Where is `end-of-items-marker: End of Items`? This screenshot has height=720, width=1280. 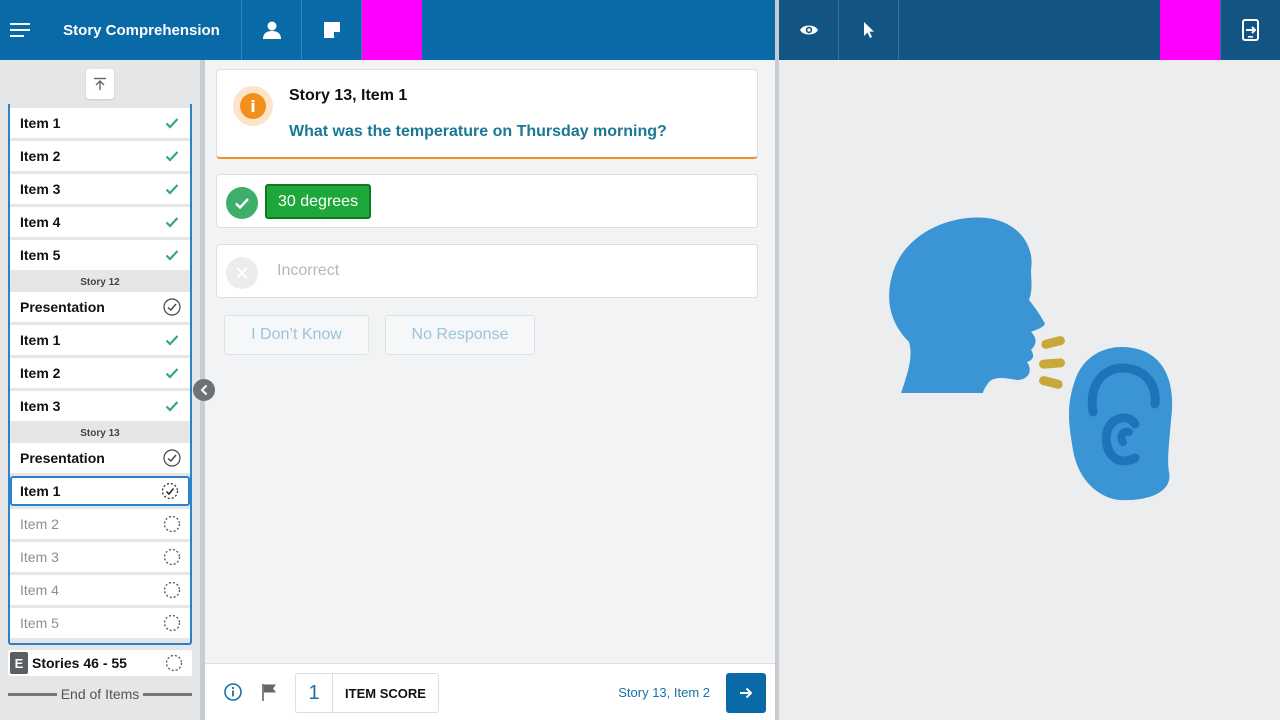
end-of-items-marker: End of Items is located at coordinates (100, 694).